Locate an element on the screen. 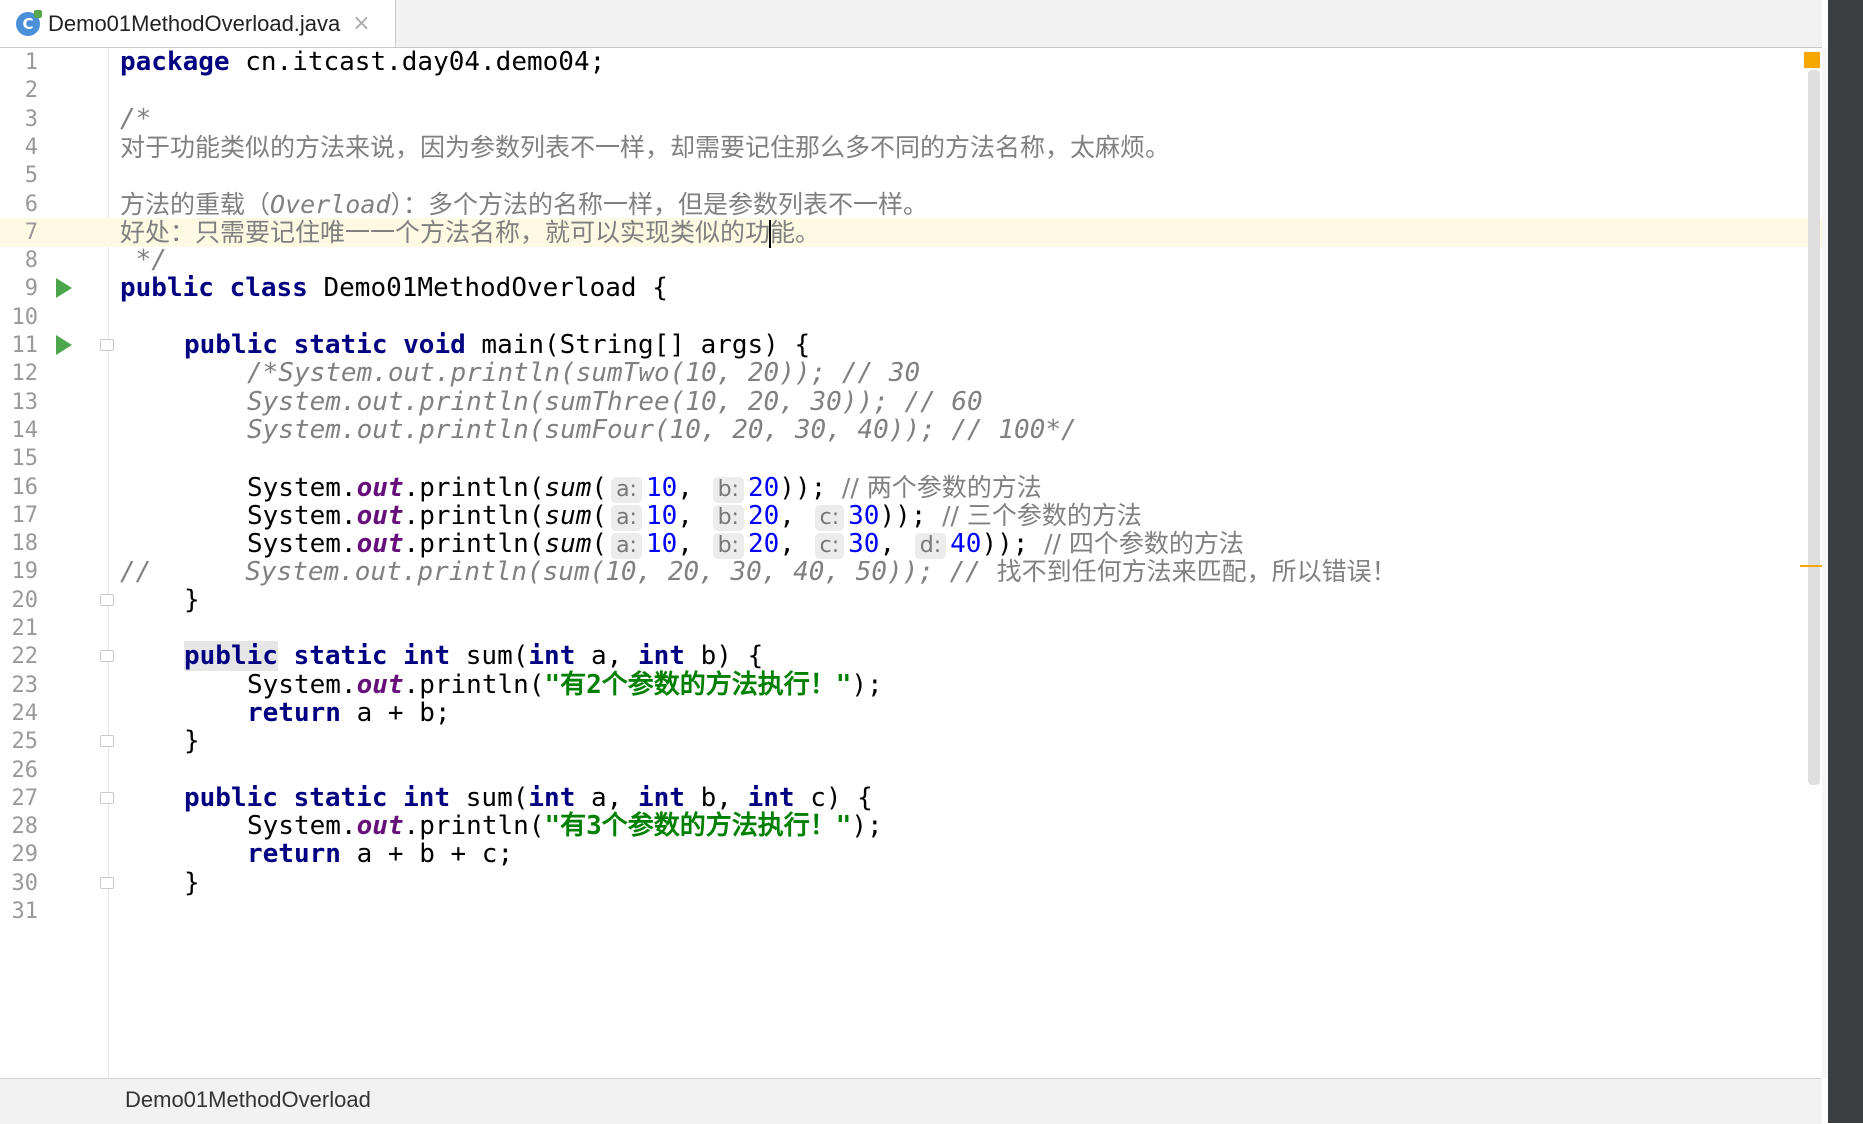 This screenshot has width=1863, height=1124. code-text: /* is located at coordinates (136, 118).